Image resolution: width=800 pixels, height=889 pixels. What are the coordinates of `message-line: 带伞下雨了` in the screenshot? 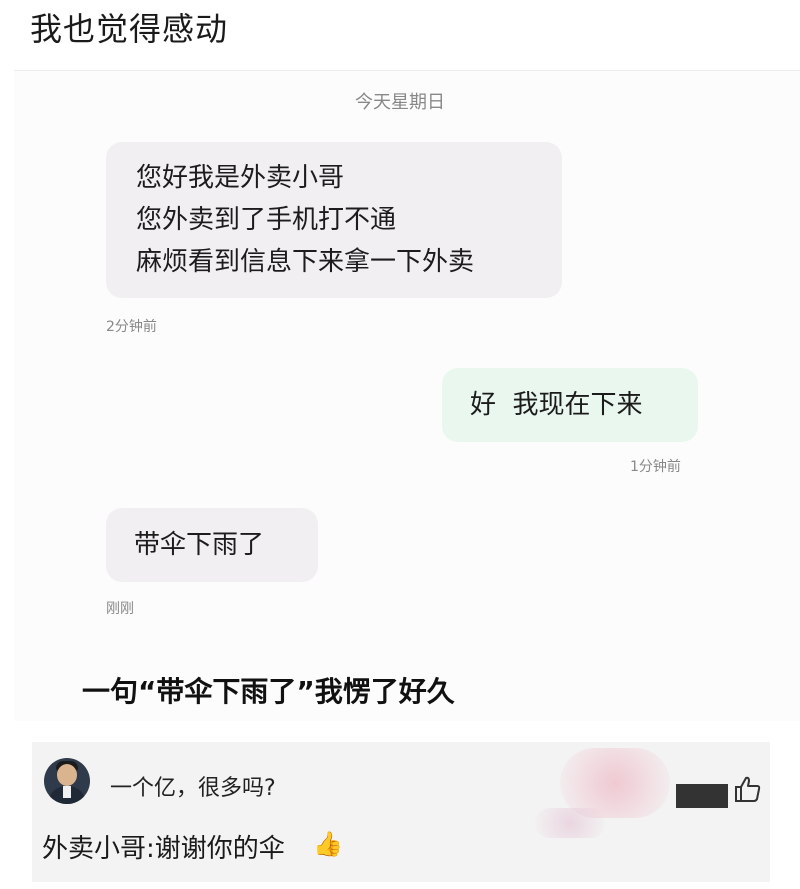 It's located at (199, 545).